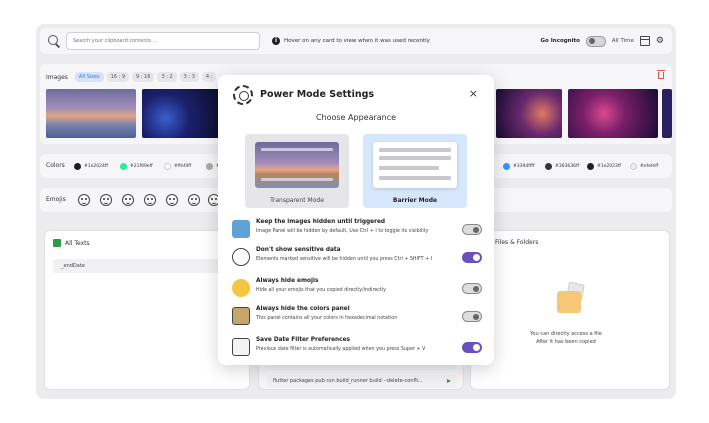  I want to click on color-hex: #ffef4ff, so click(183, 166).